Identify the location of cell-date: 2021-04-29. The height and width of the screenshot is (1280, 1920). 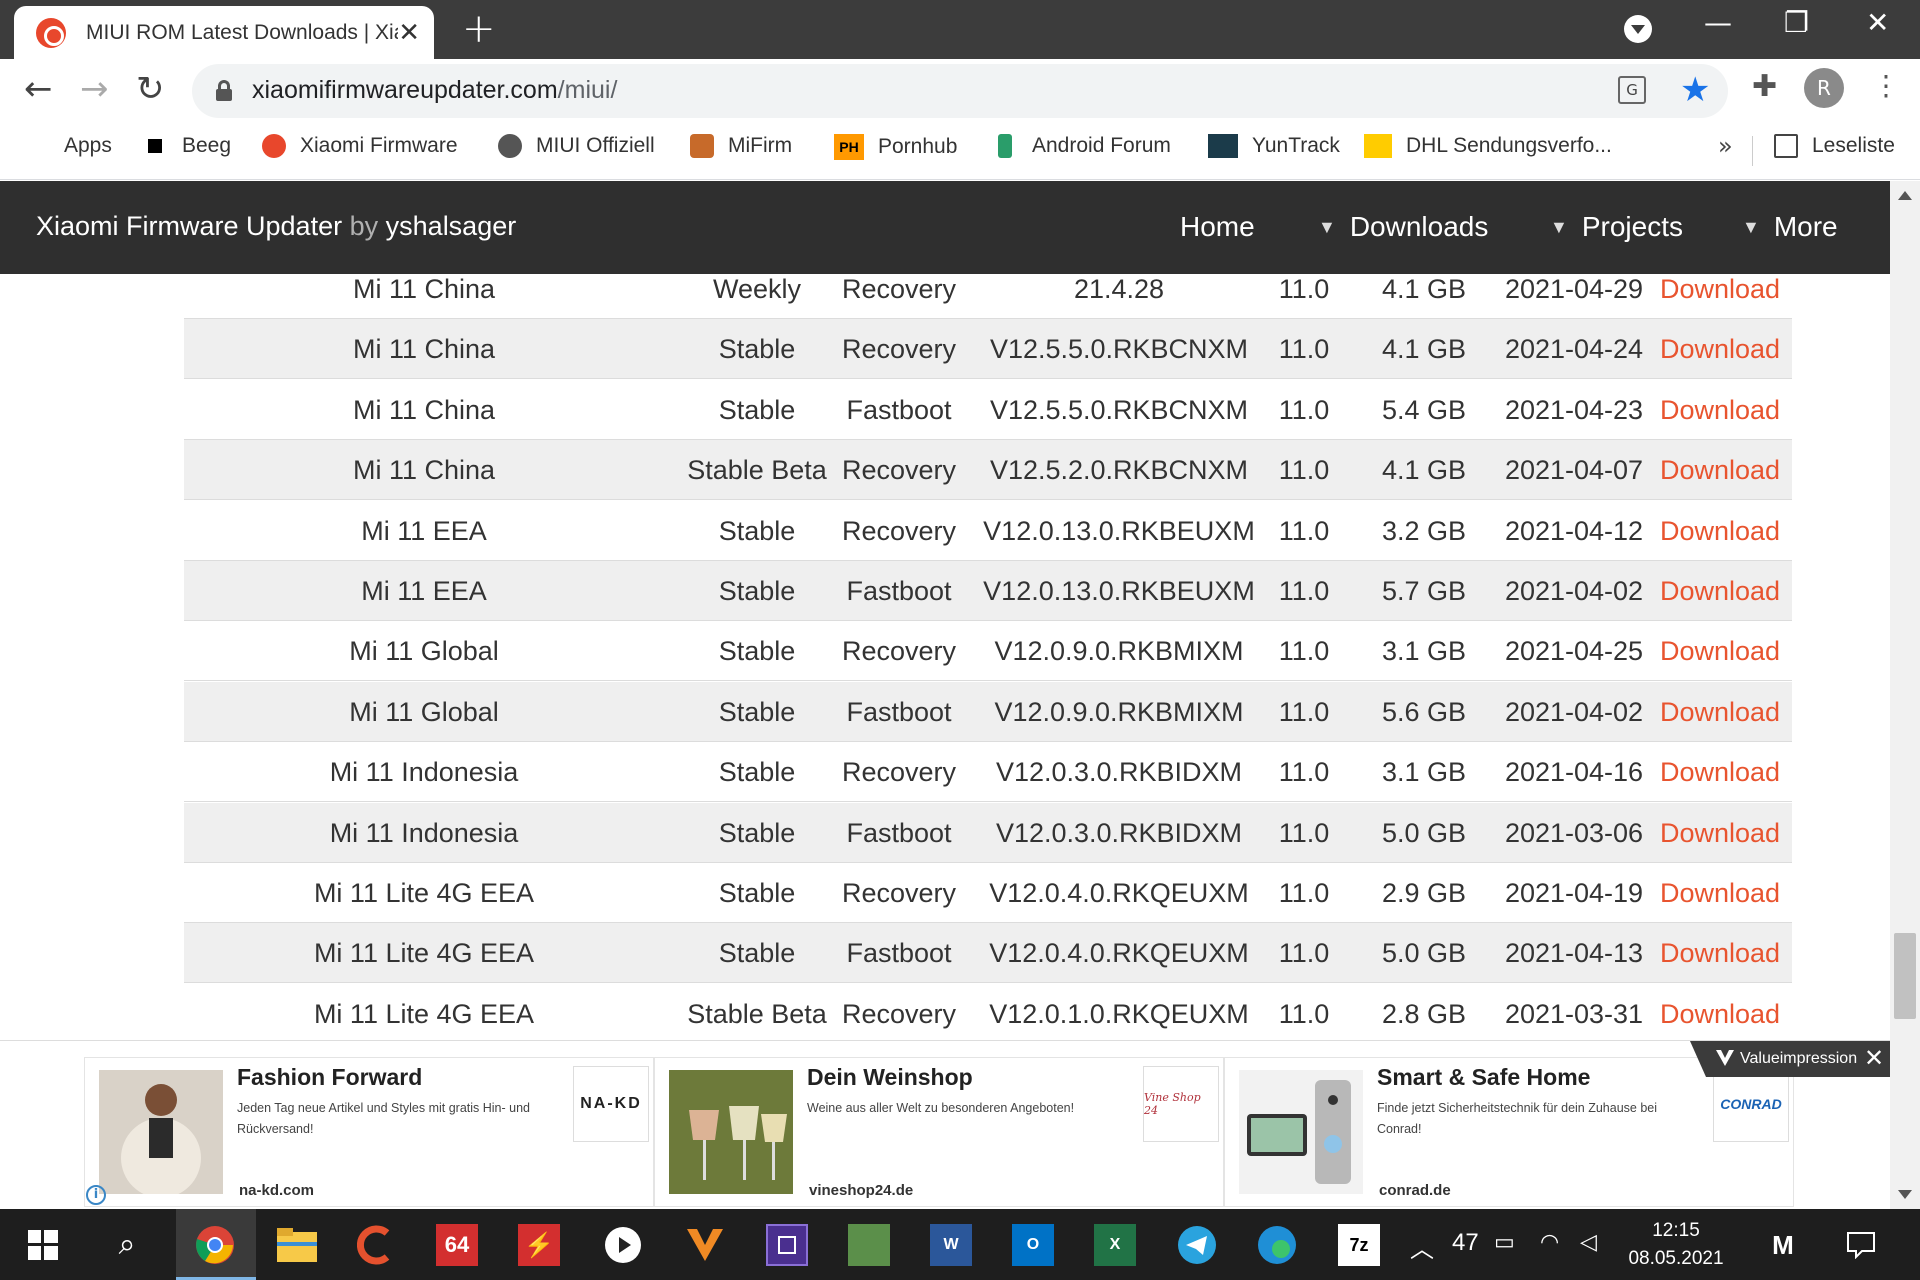
(1574, 289).